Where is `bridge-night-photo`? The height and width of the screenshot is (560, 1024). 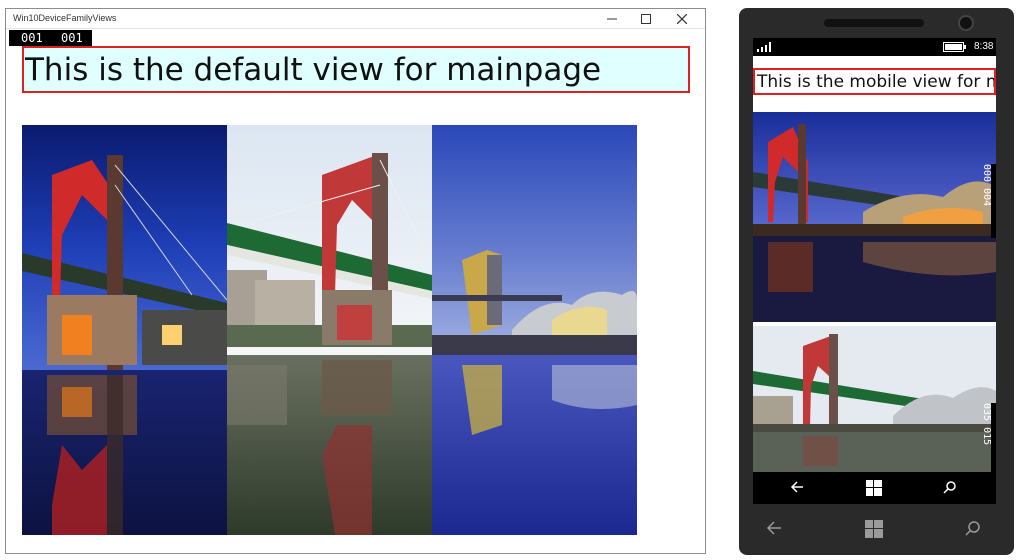
bridge-night-photo is located at coordinates (124, 330).